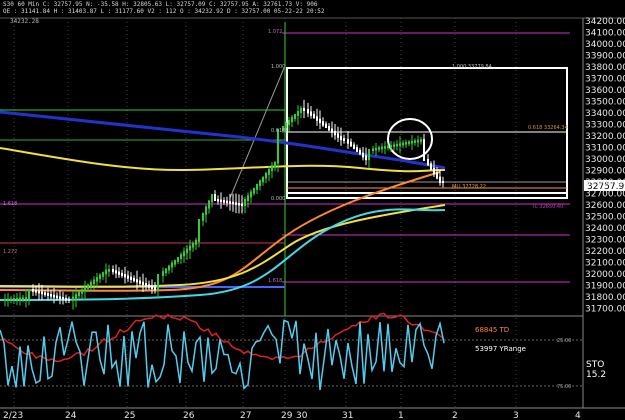  I want to click on range-box, so click(427, 133).